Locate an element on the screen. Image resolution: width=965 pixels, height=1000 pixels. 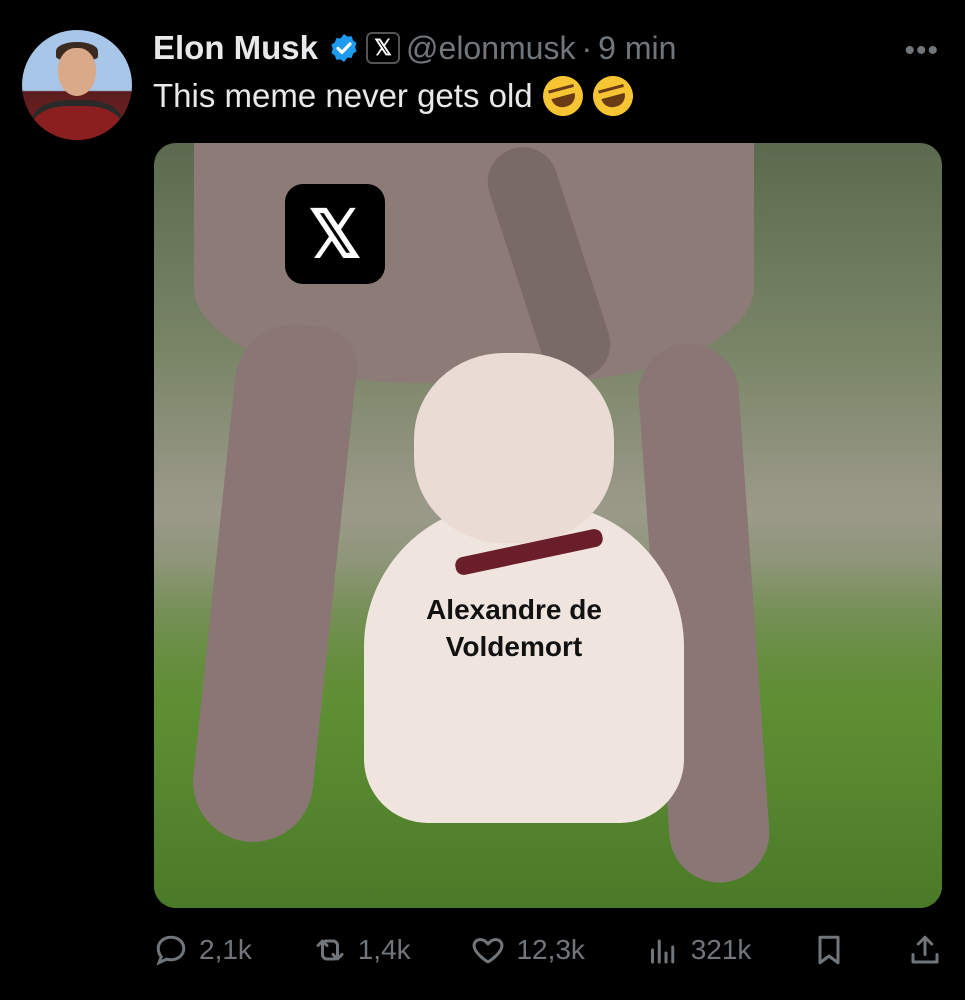
verified-badge-icon is located at coordinates (344, 48).